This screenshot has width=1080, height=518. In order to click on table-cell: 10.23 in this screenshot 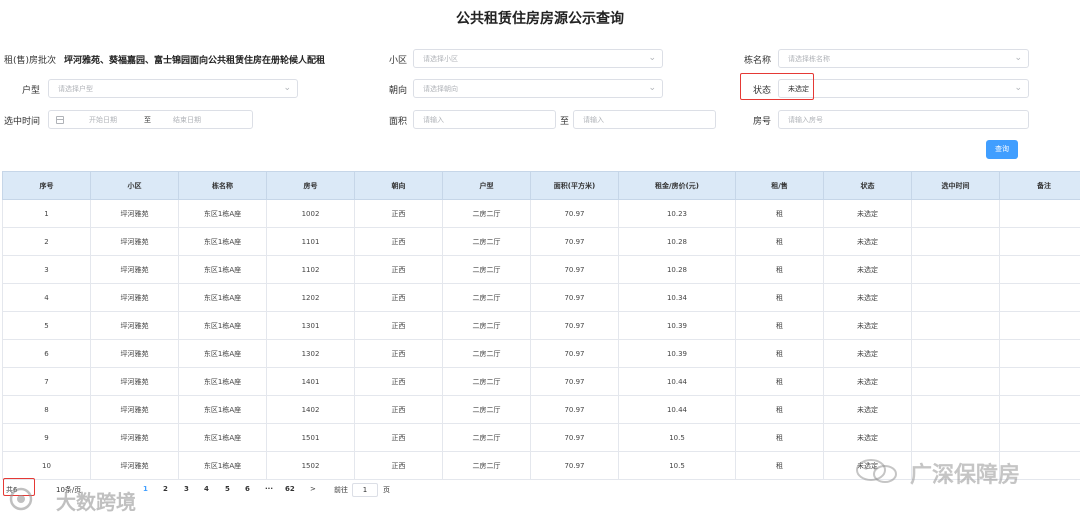, I will do `click(677, 213)`.